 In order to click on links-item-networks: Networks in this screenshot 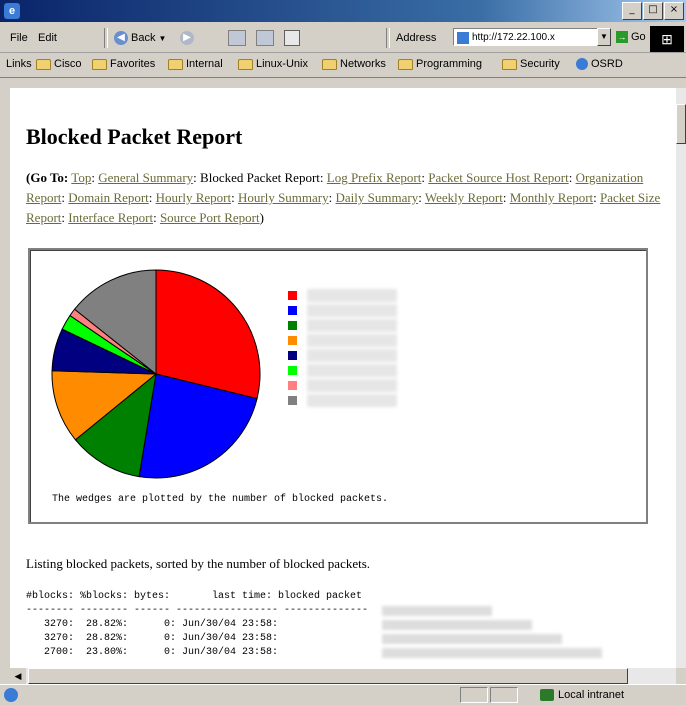, I will do `click(354, 64)`.